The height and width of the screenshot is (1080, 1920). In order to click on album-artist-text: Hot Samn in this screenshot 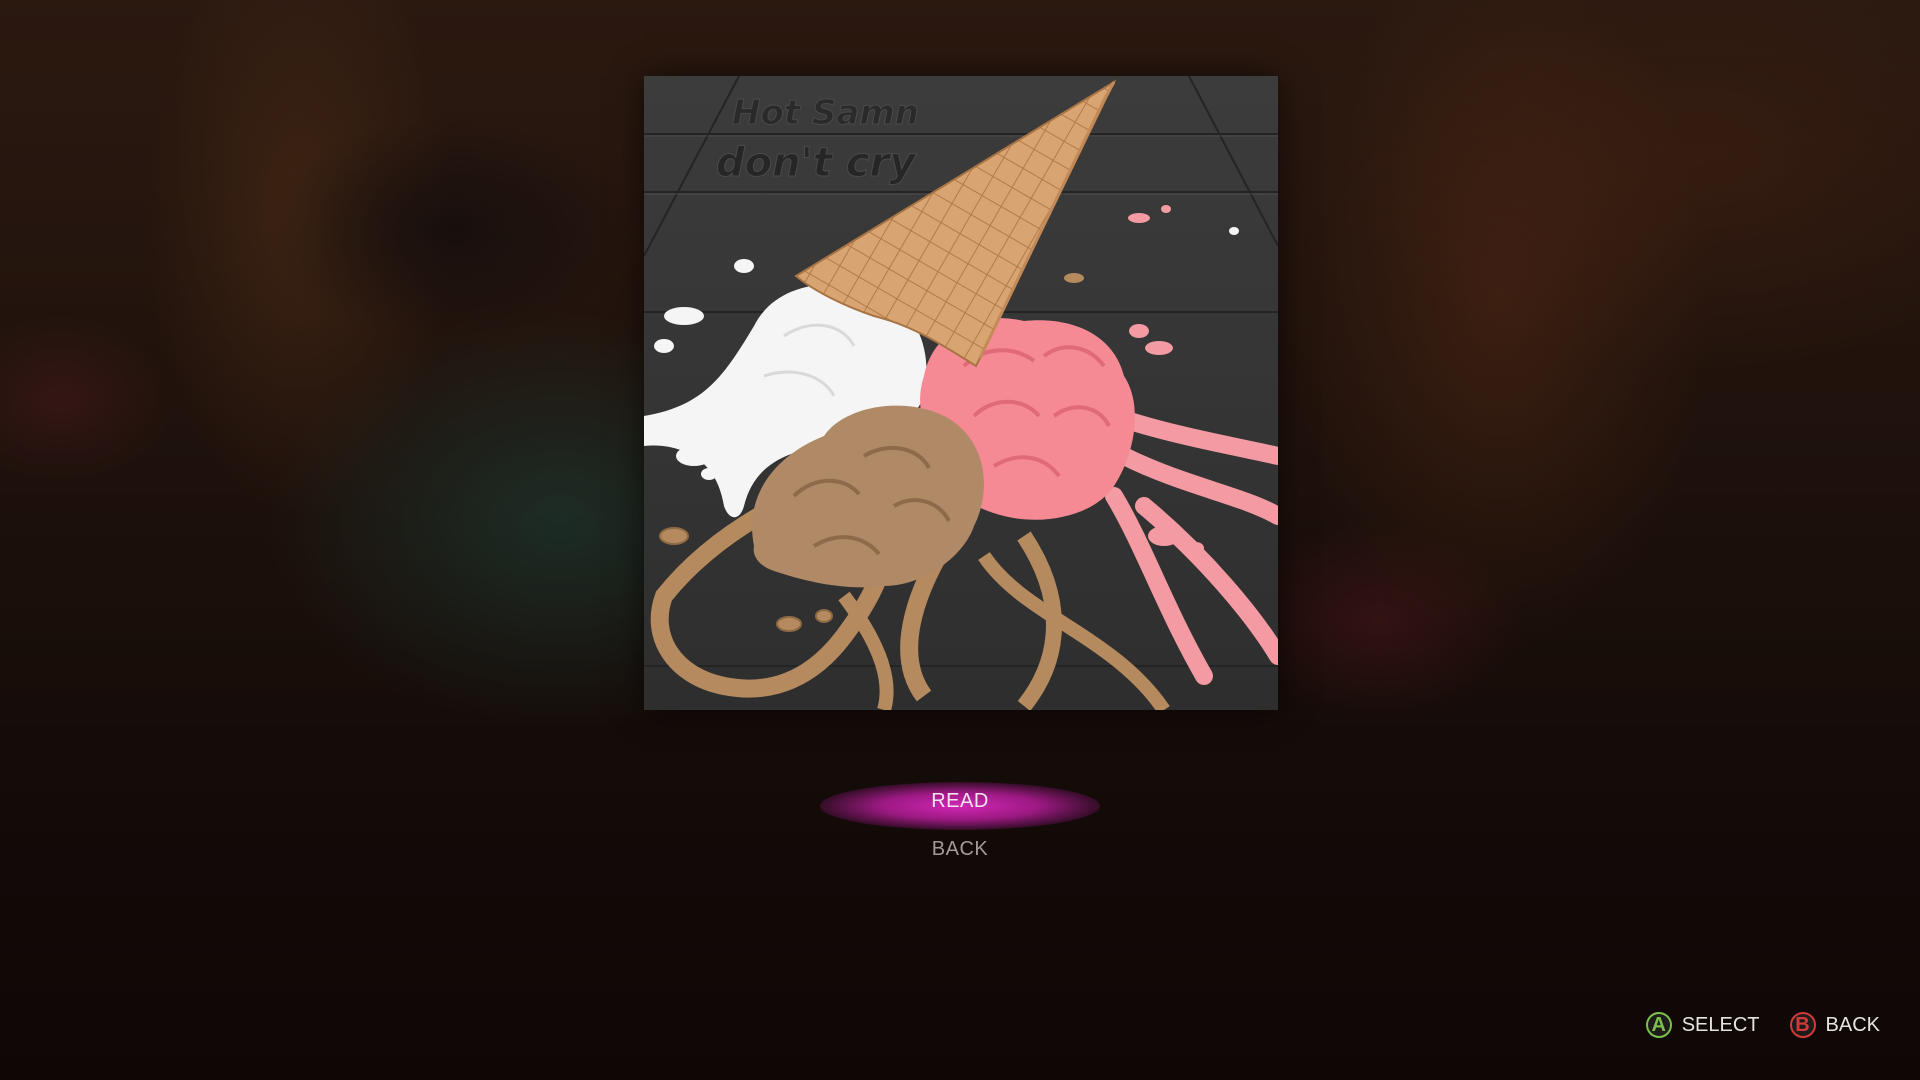, I will do `click(825, 113)`.